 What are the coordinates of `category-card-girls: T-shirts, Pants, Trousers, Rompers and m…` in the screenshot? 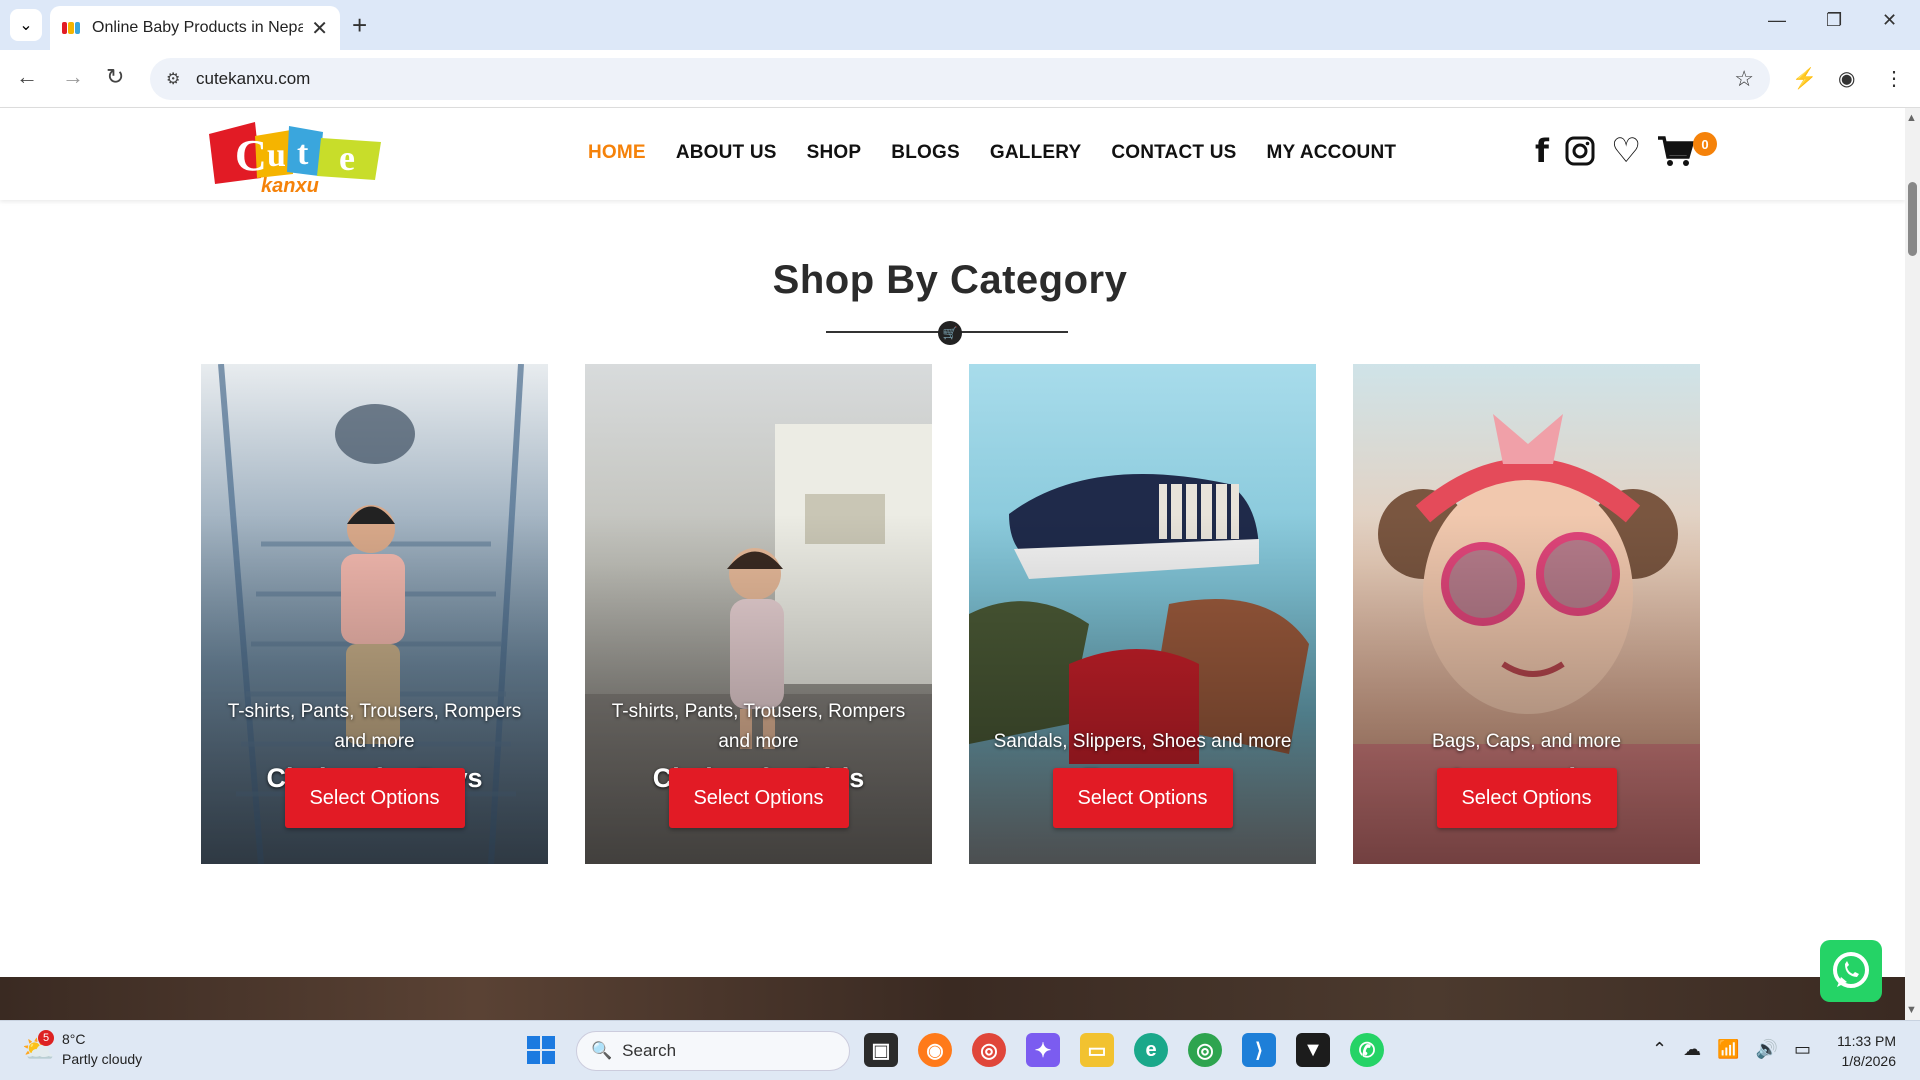 It's located at (758, 614).